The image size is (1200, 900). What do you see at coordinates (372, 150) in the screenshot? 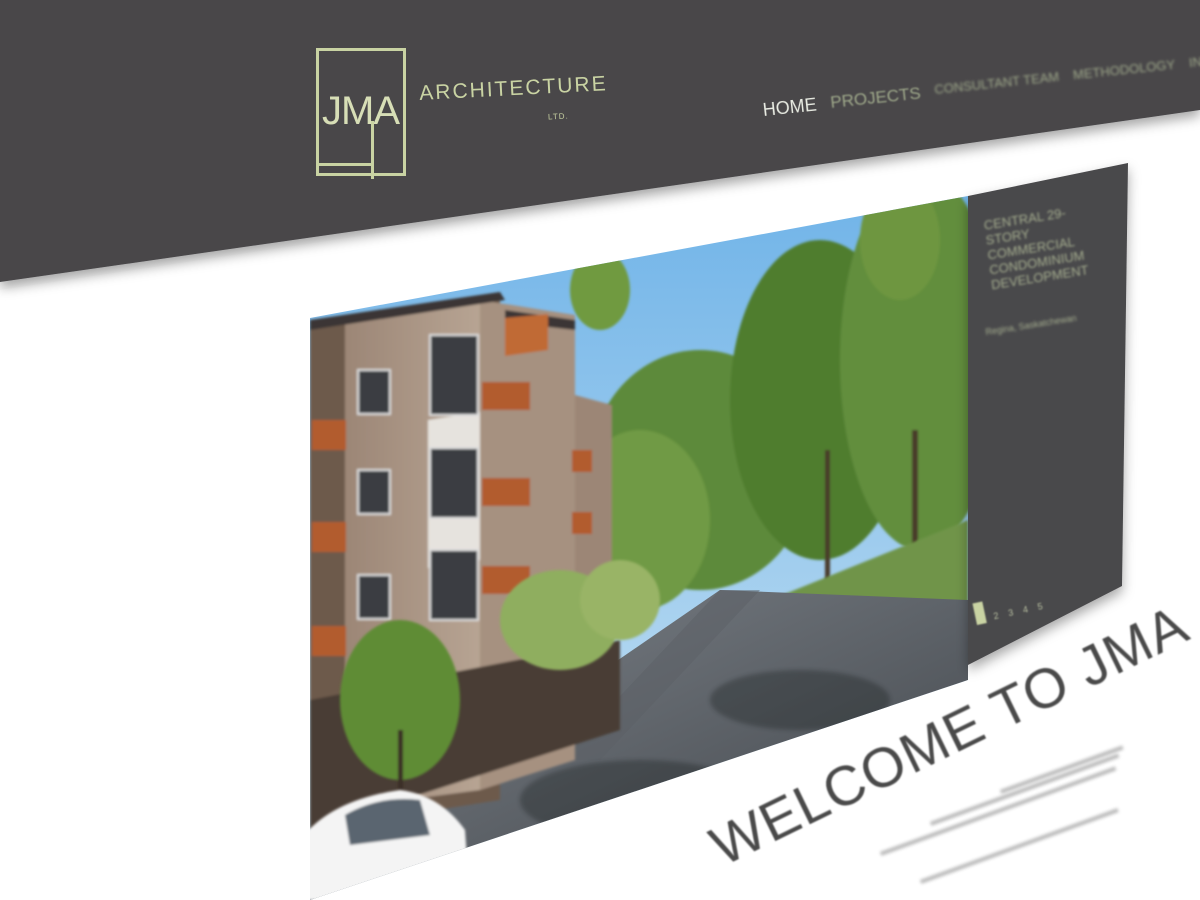
I see `logo-divider` at bounding box center [372, 150].